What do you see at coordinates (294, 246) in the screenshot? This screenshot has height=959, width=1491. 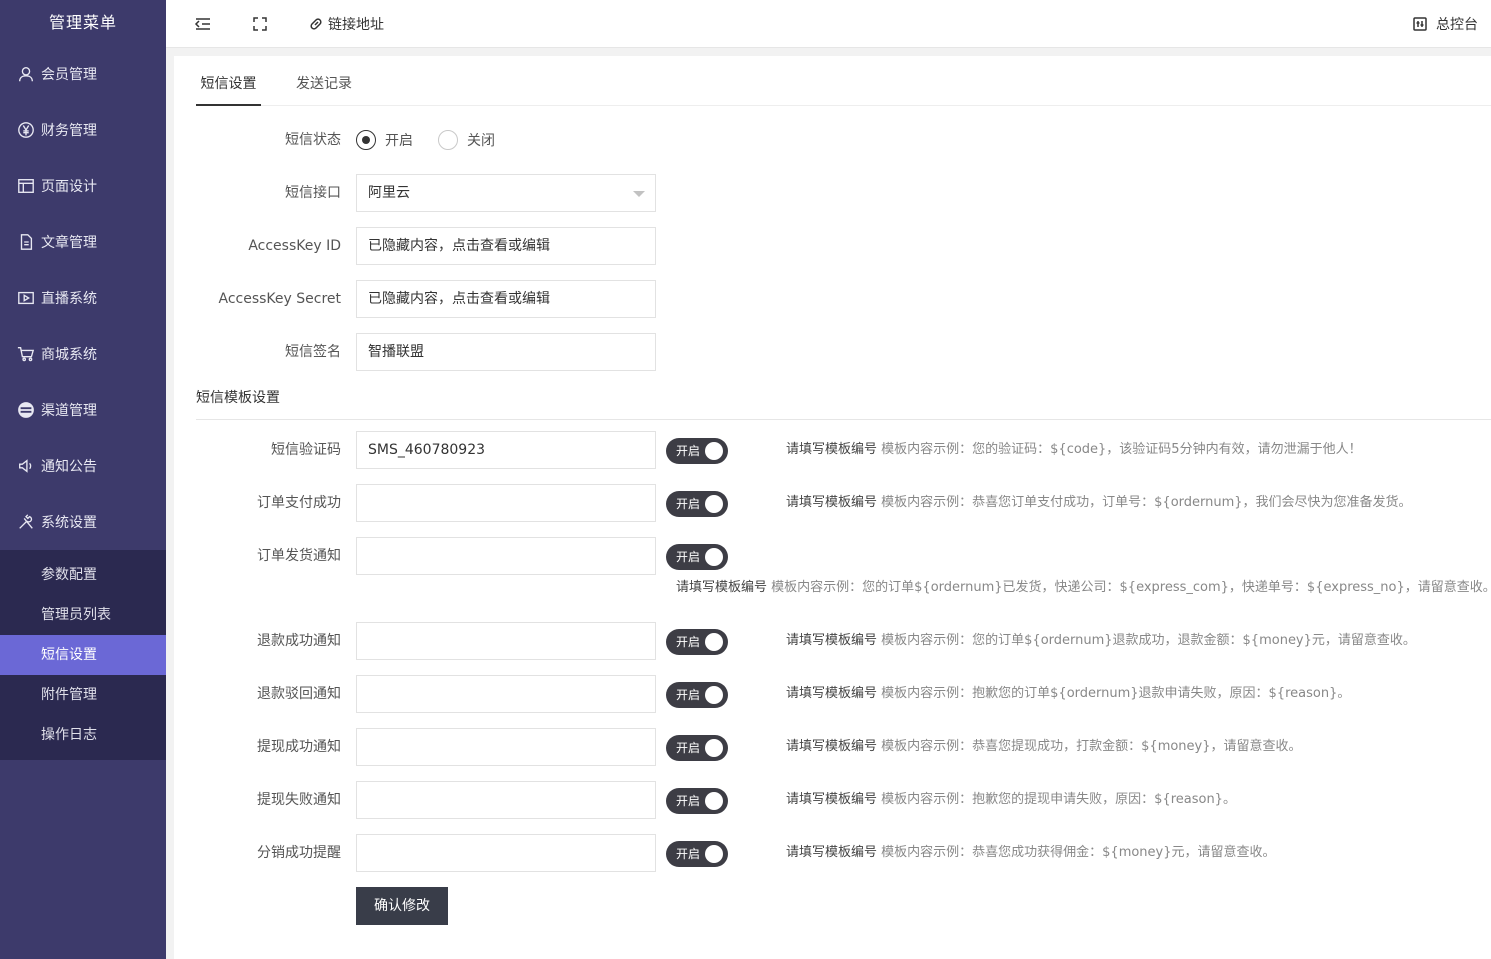 I see `access-key-id-label: AccessKey ID` at bounding box center [294, 246].